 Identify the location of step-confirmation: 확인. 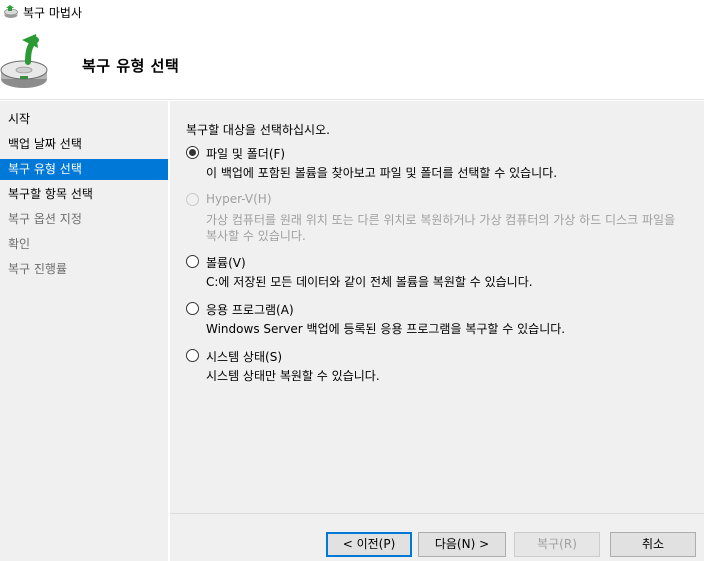
(19, 244).